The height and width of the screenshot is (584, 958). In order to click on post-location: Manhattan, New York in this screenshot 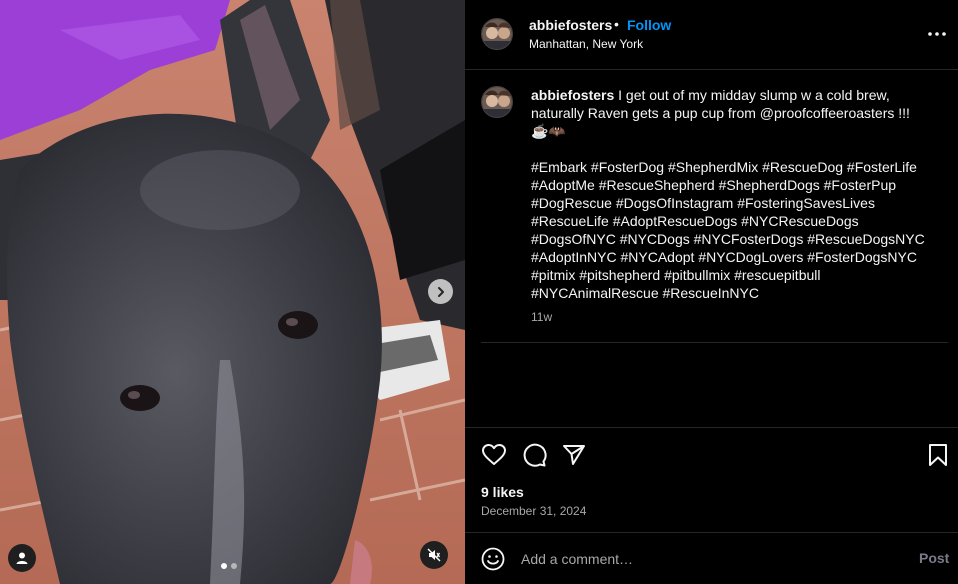, I will do `click(586, 44)`.